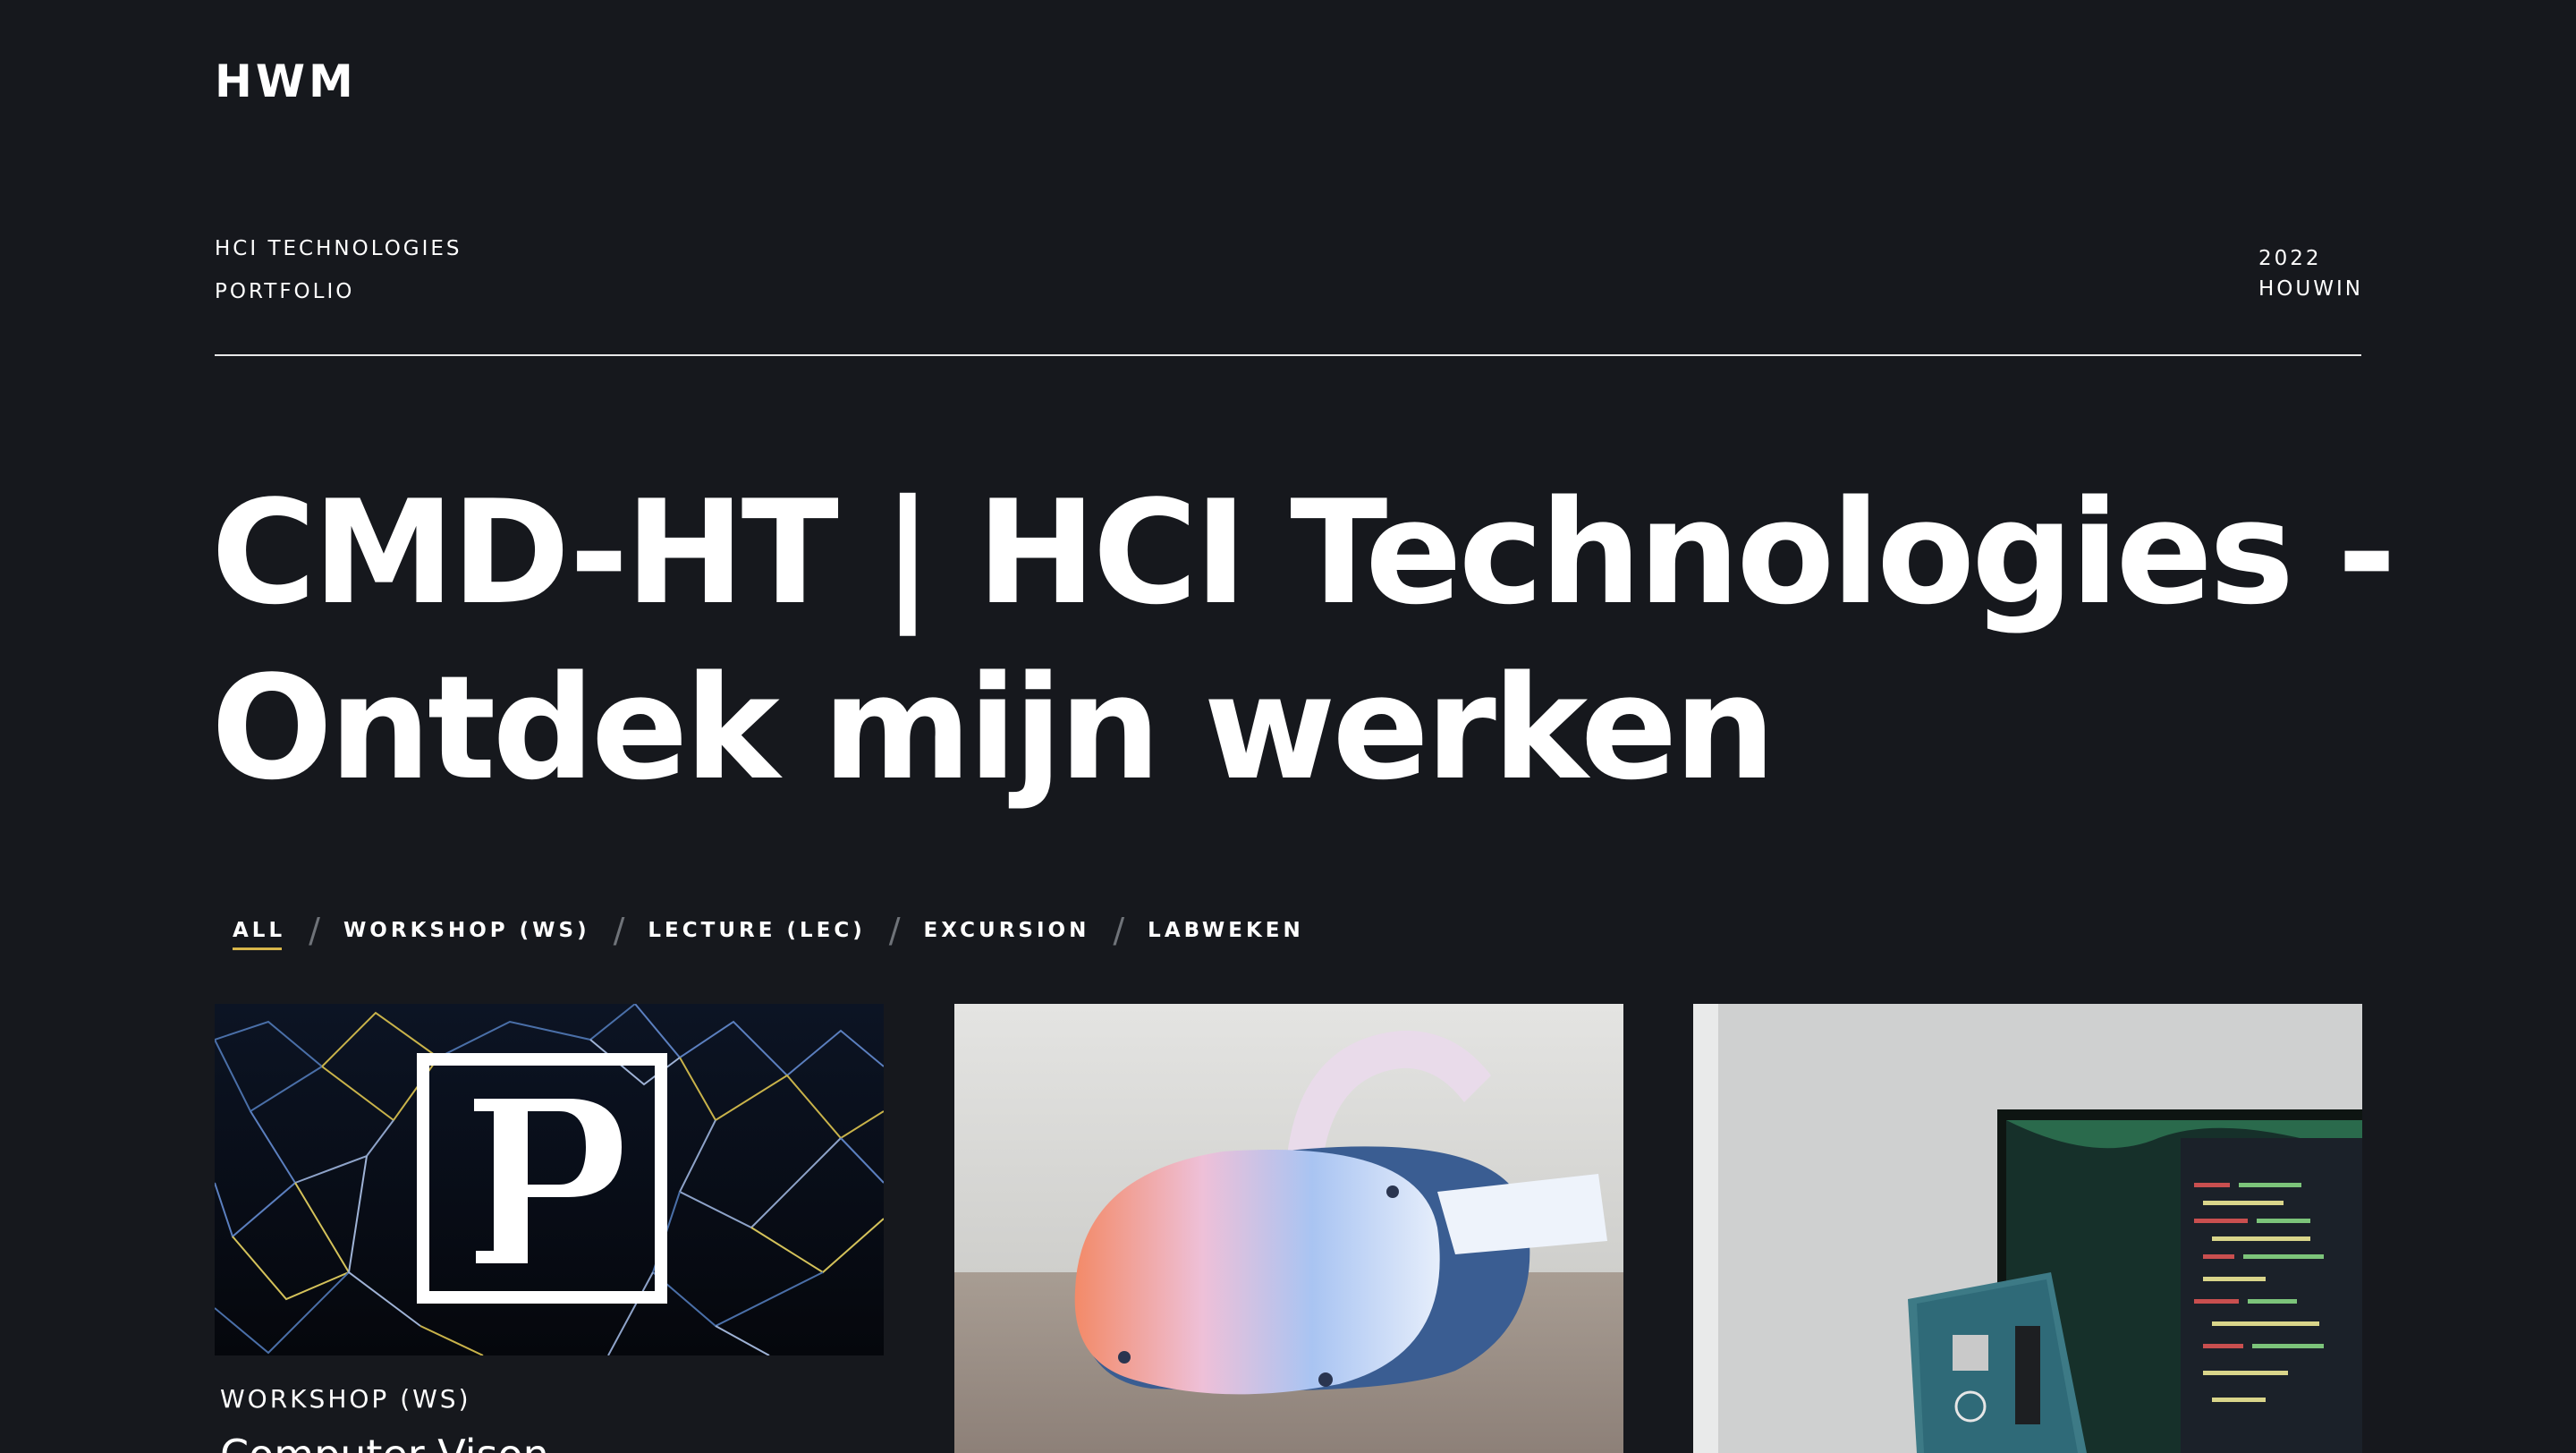 Image resolution: width=2576 pixels, height=1453 pixels. I want to click on plexus-logo-image, so click(549, 1179).